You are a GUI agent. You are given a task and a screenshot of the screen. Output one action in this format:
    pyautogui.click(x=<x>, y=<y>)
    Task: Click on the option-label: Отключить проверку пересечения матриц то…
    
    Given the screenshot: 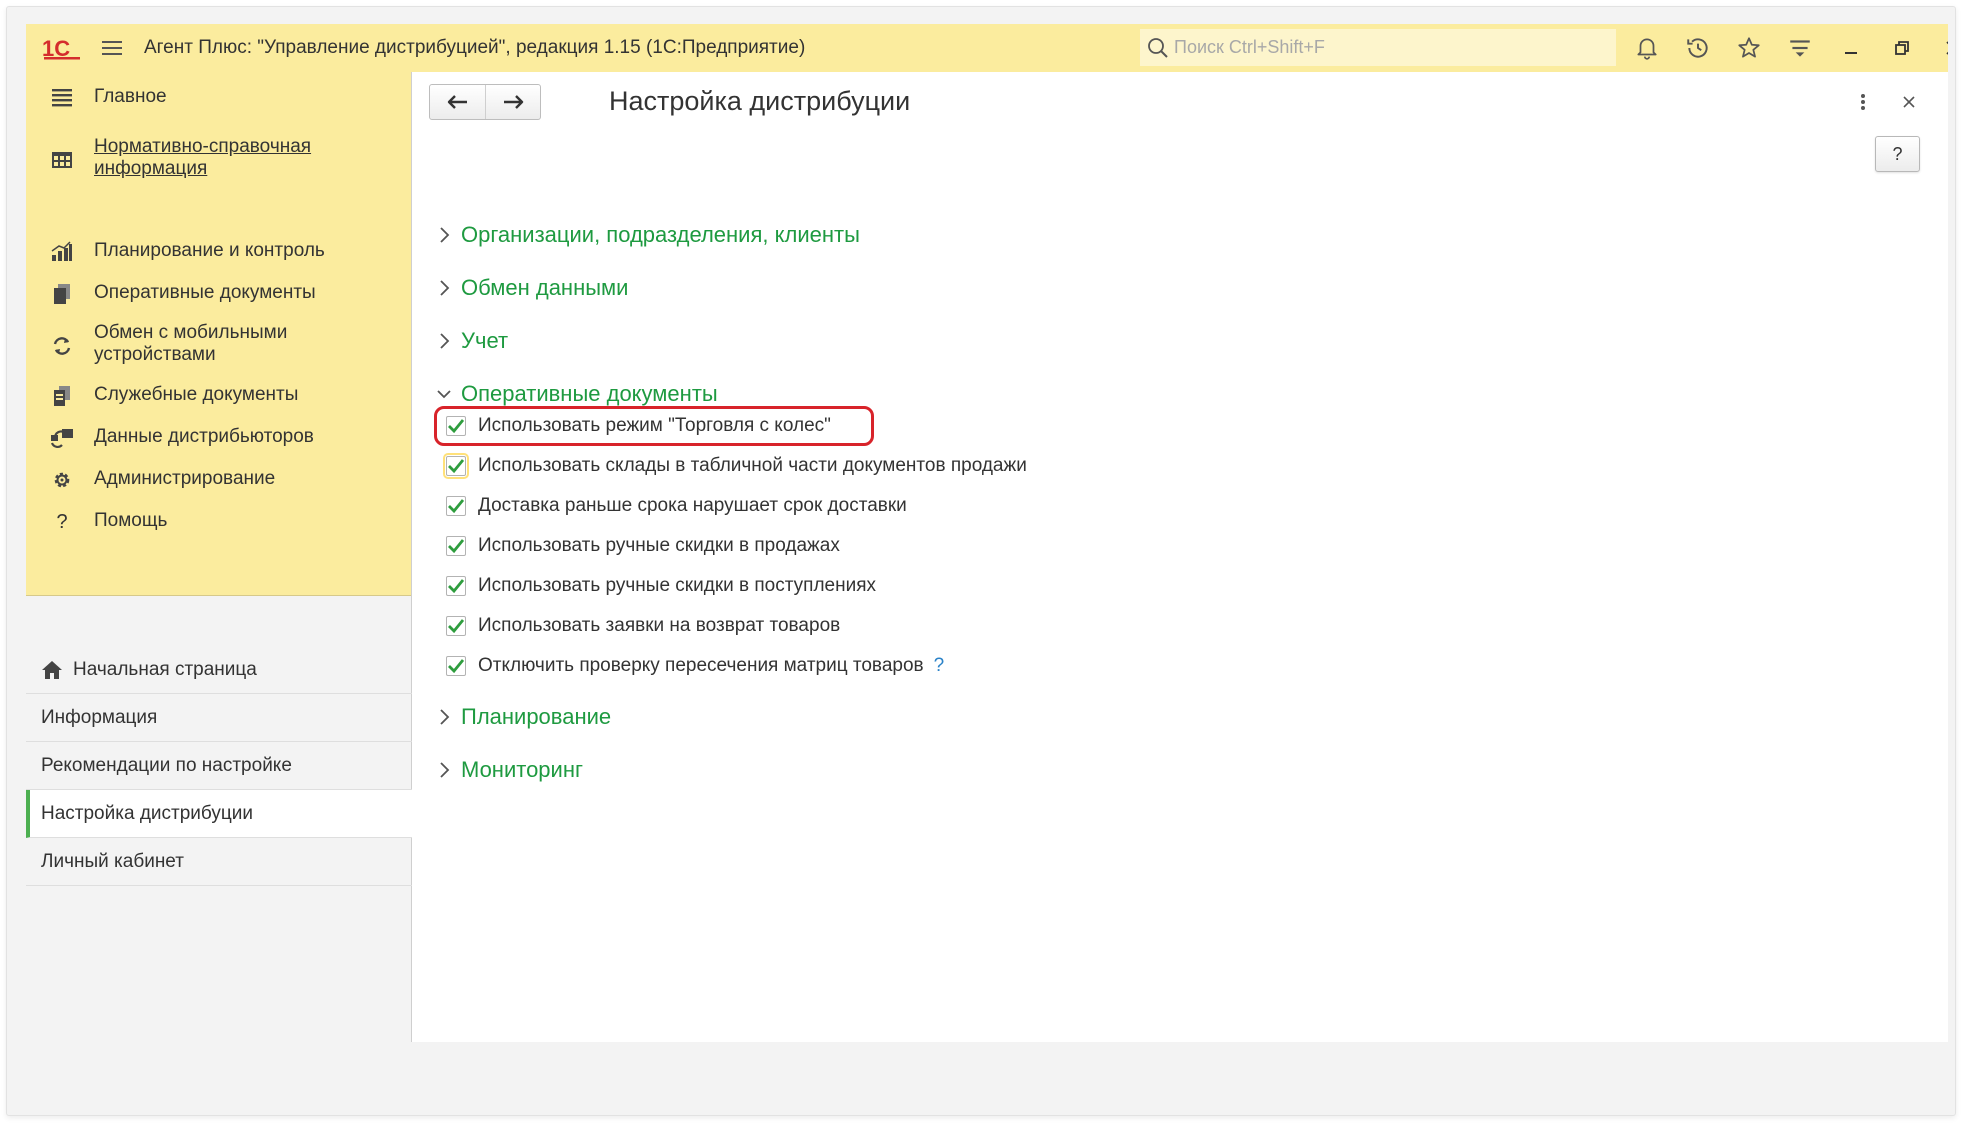 What is the action you would take?
    pyautogui.click(x=701, y=665)
    